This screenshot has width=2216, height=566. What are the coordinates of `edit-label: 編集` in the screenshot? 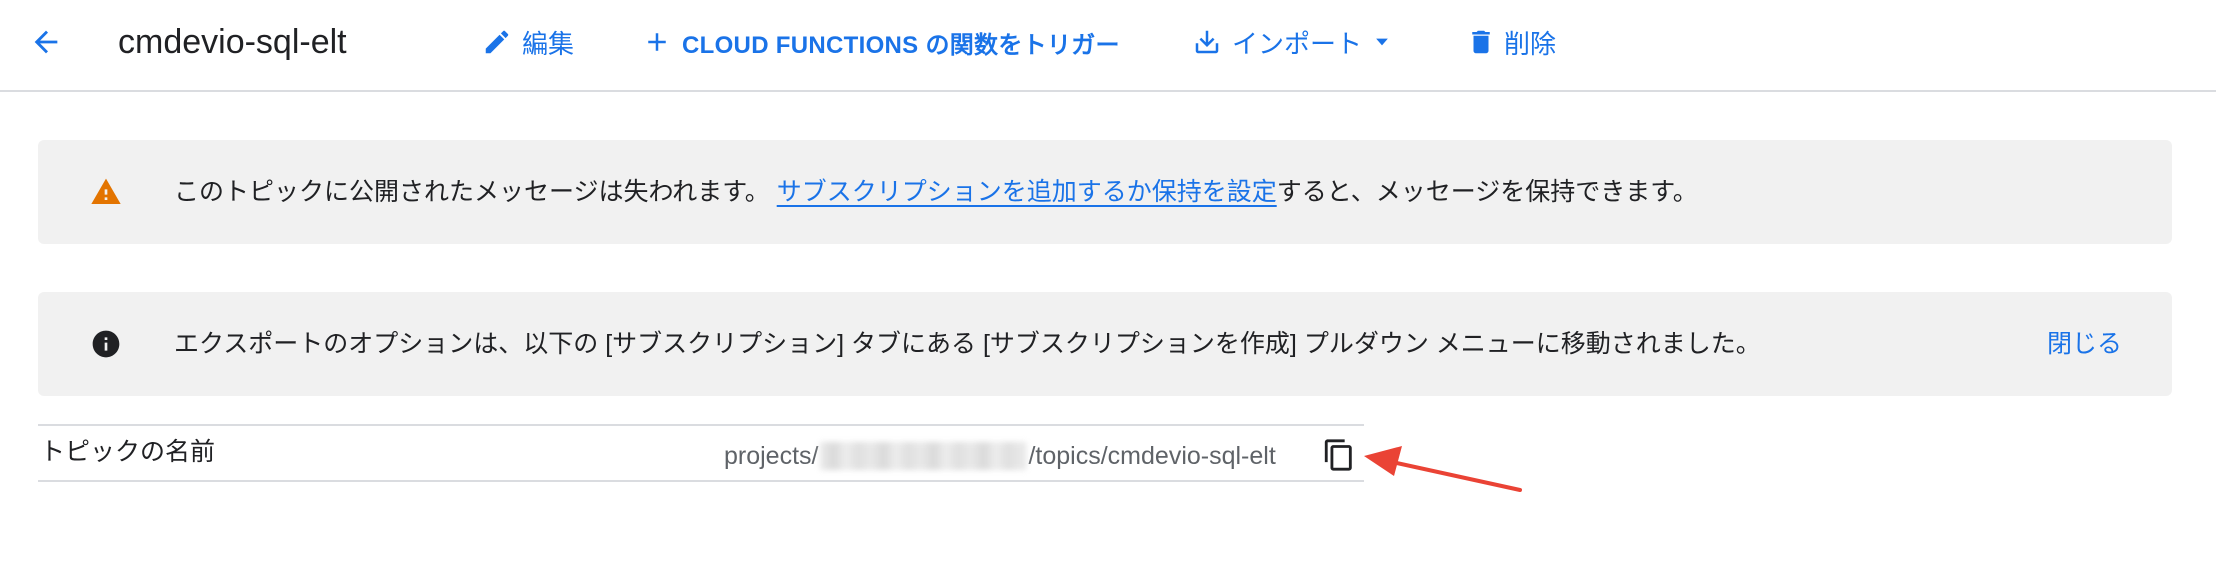 It's located at (548, 43).